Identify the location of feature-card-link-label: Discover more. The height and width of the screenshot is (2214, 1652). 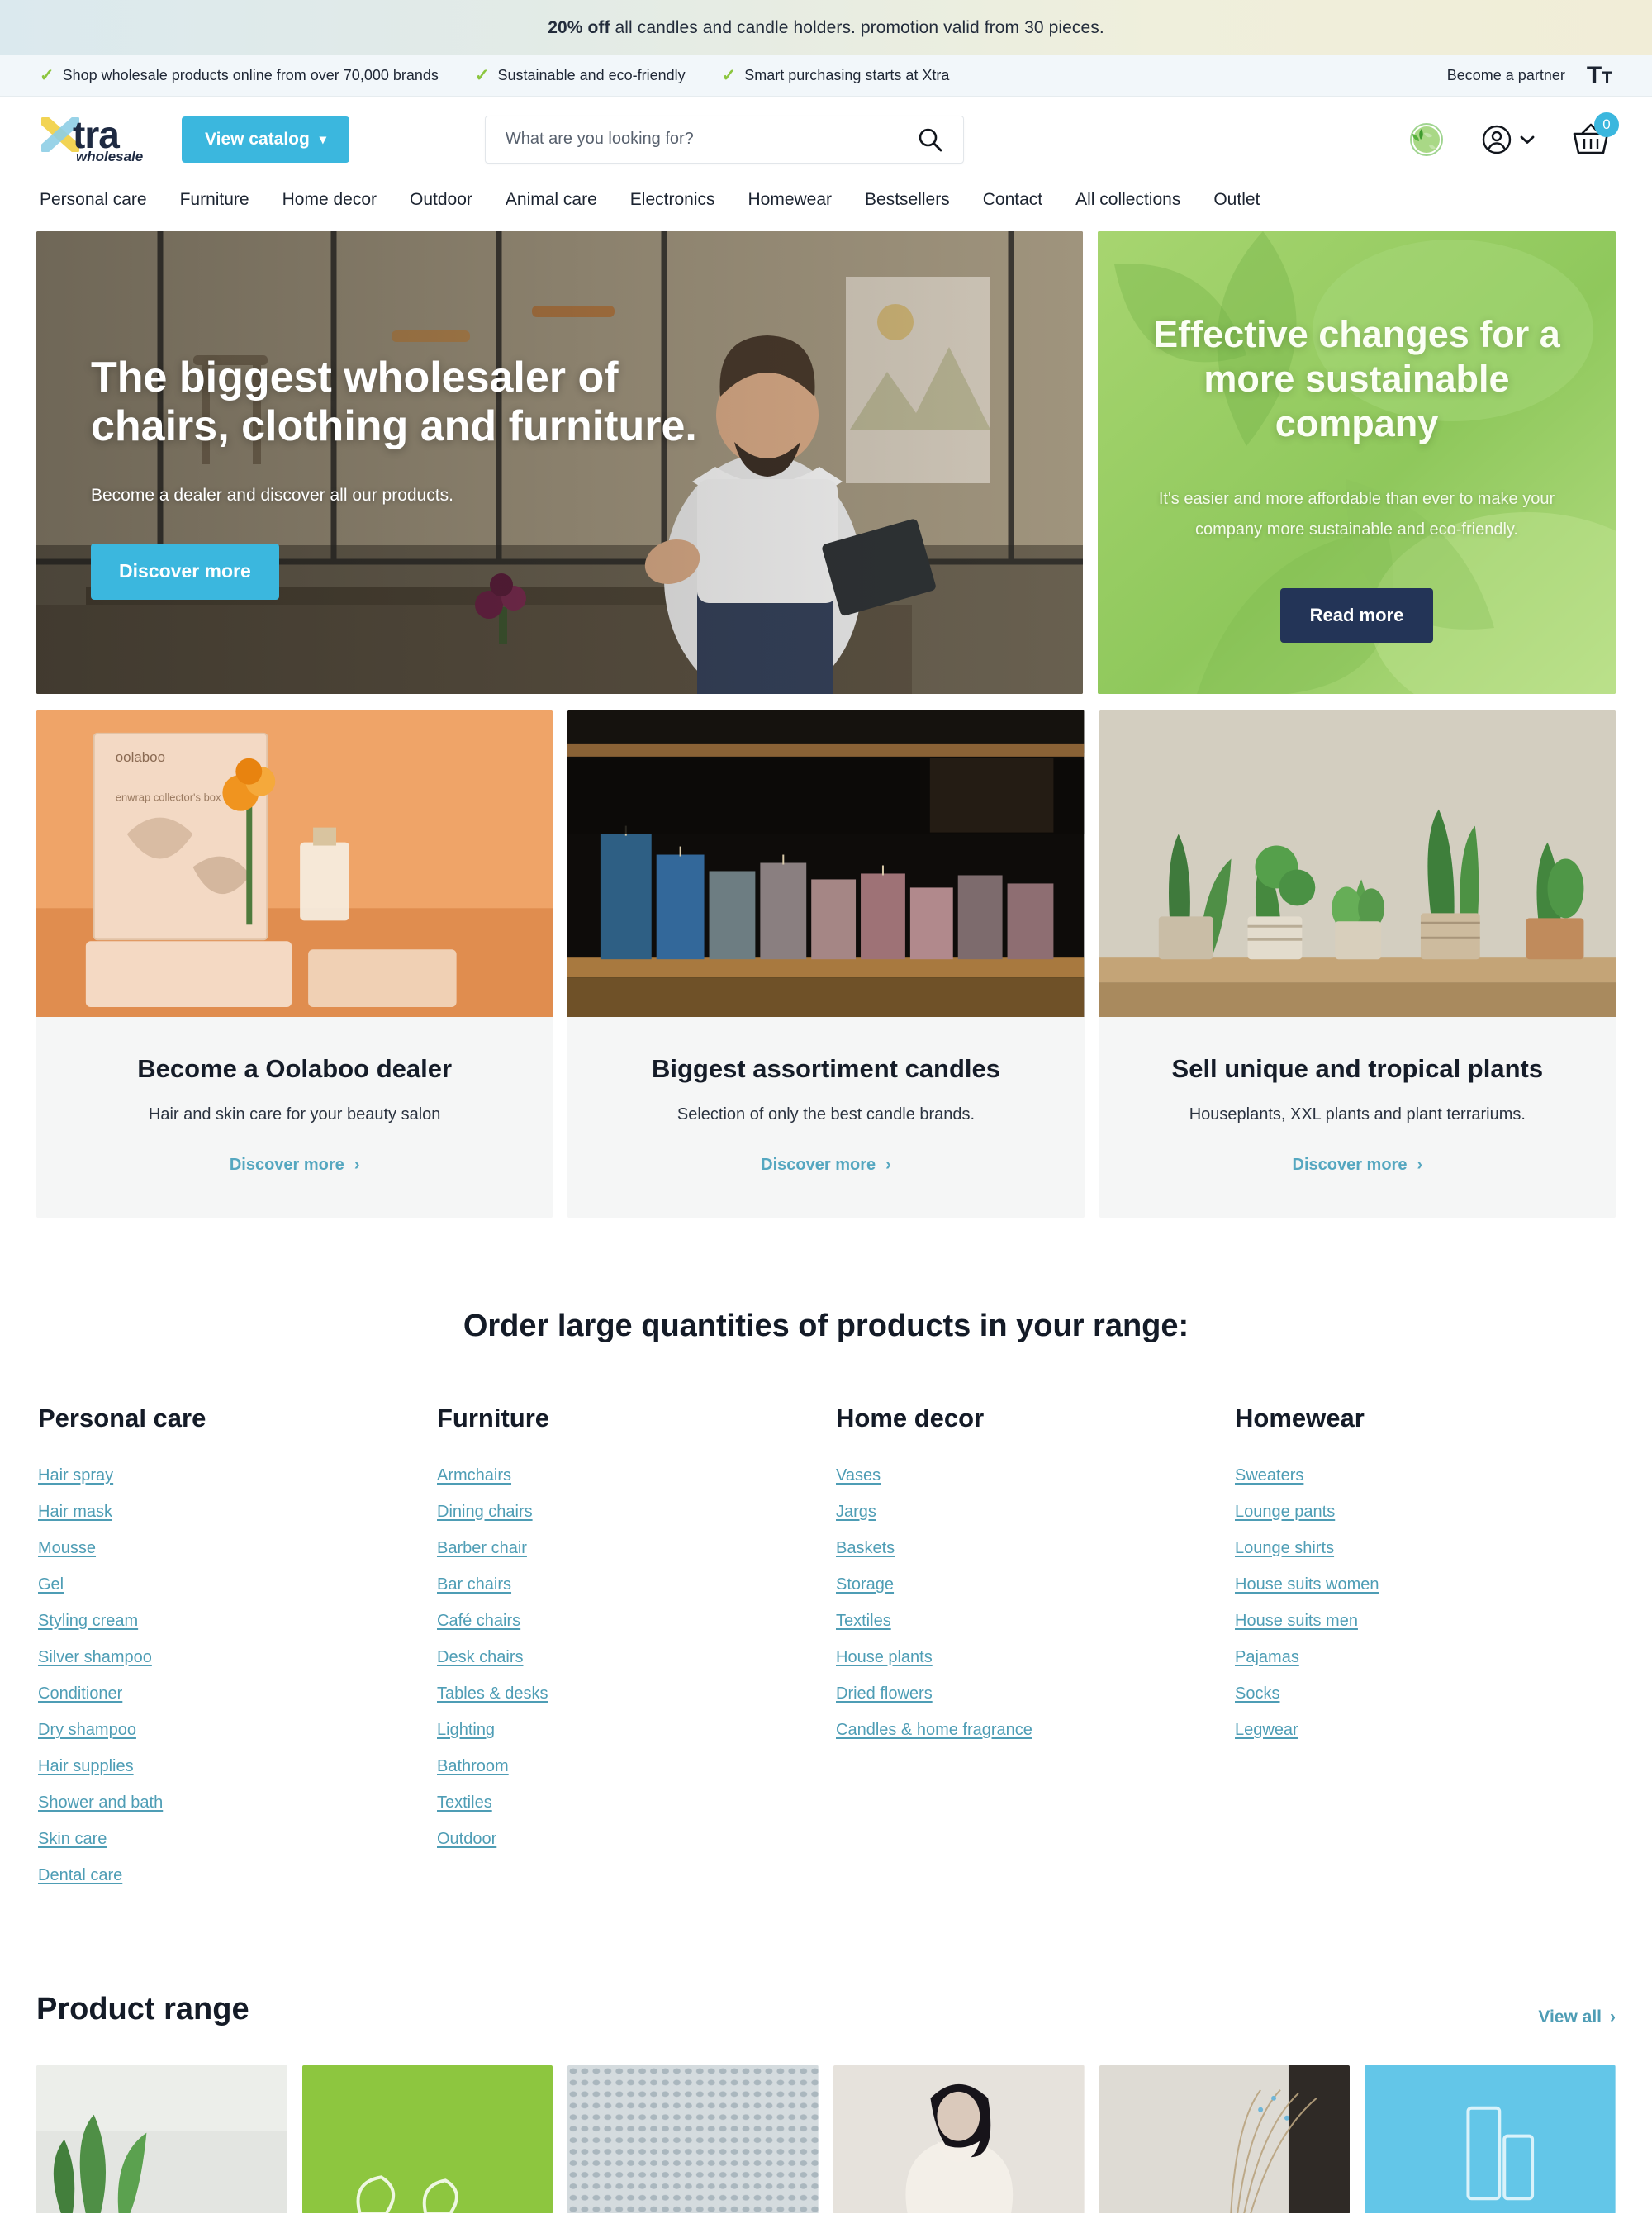
(1350, 1165).